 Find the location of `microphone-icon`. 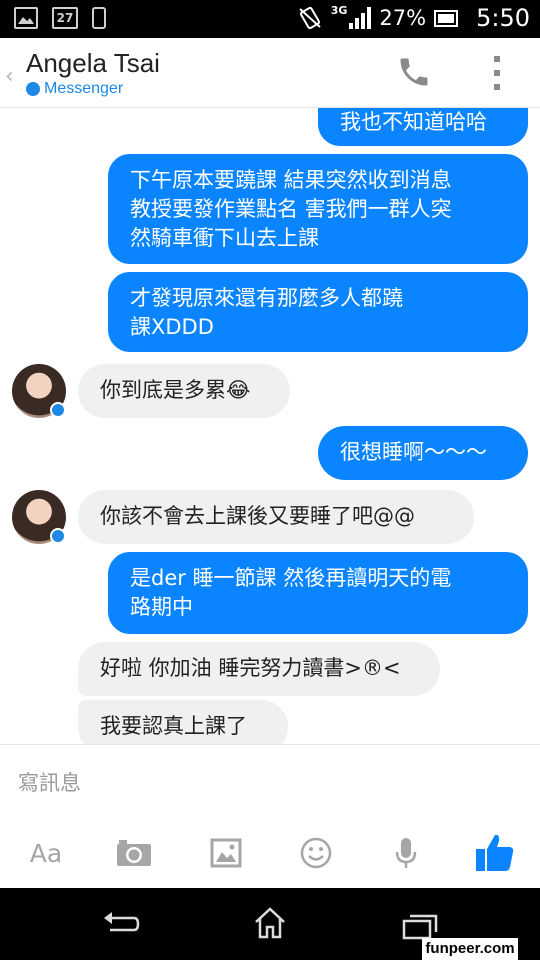

microphone-icon is located at coordinates (406, 853).